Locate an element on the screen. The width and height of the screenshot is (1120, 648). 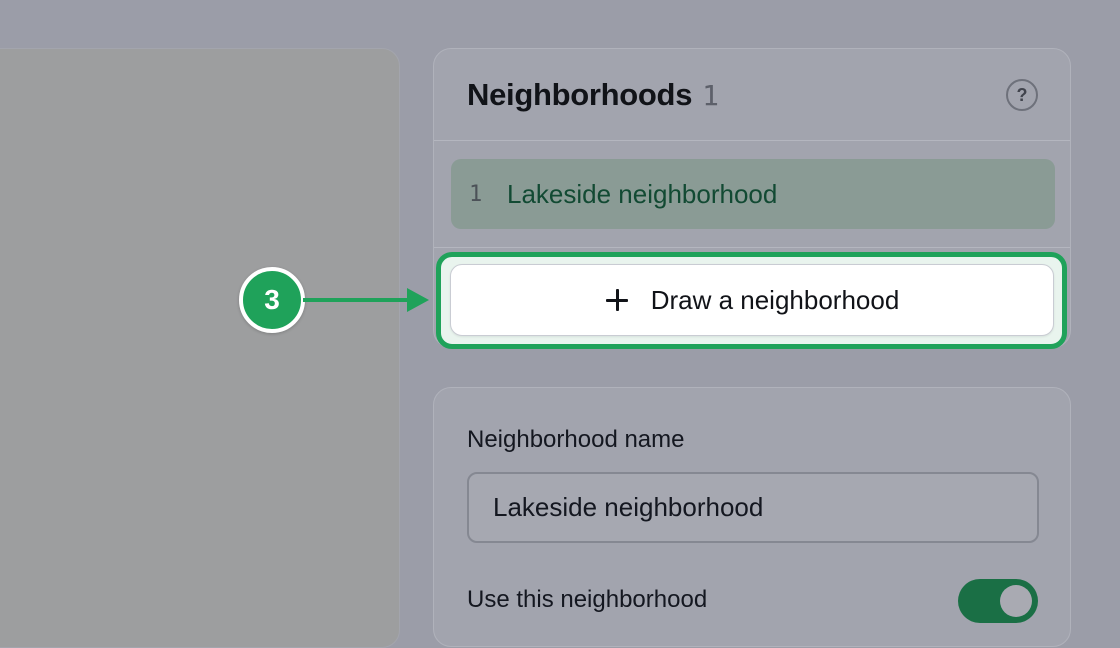
toggle-knob is located at coordinates (1016, 601).